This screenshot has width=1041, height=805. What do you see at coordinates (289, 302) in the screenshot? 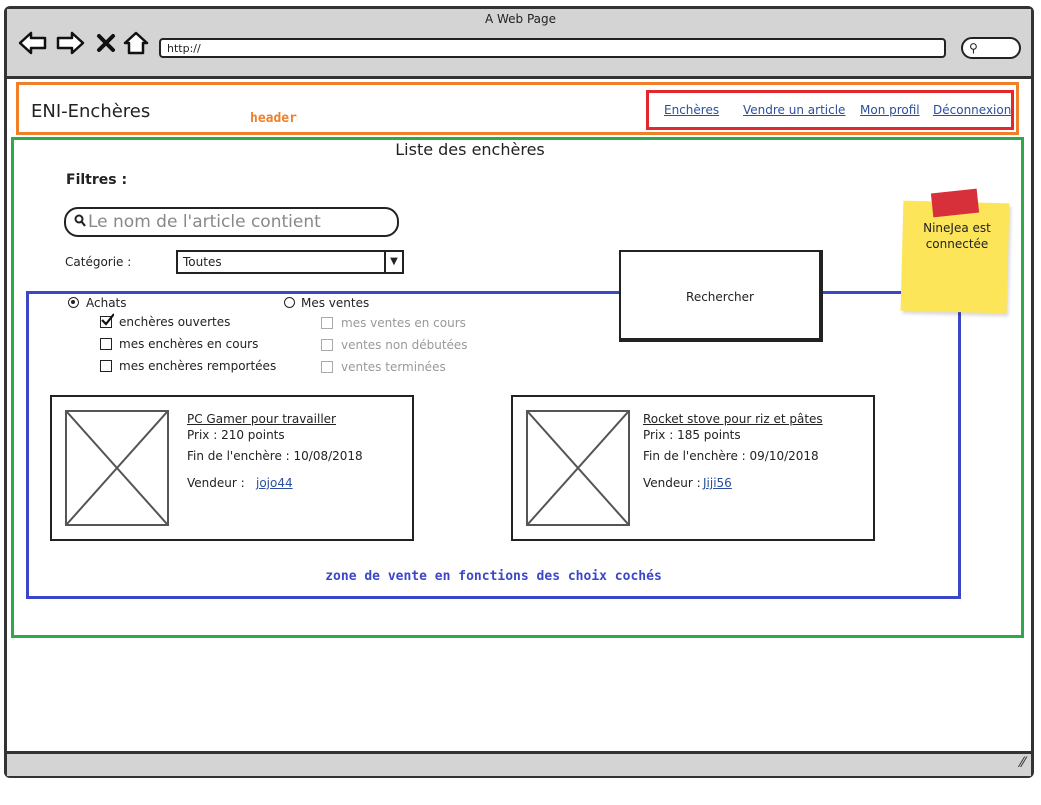
I see `sales-radio` at bounding box center [289, 302].